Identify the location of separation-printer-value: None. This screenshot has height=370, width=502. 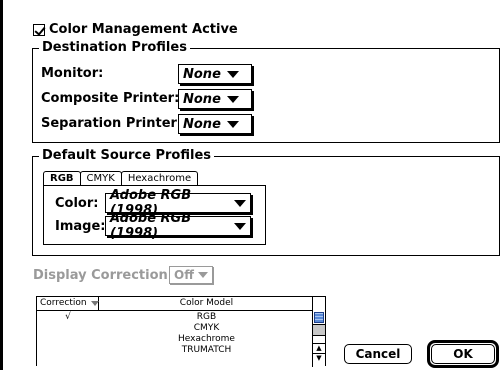
(202, 124).